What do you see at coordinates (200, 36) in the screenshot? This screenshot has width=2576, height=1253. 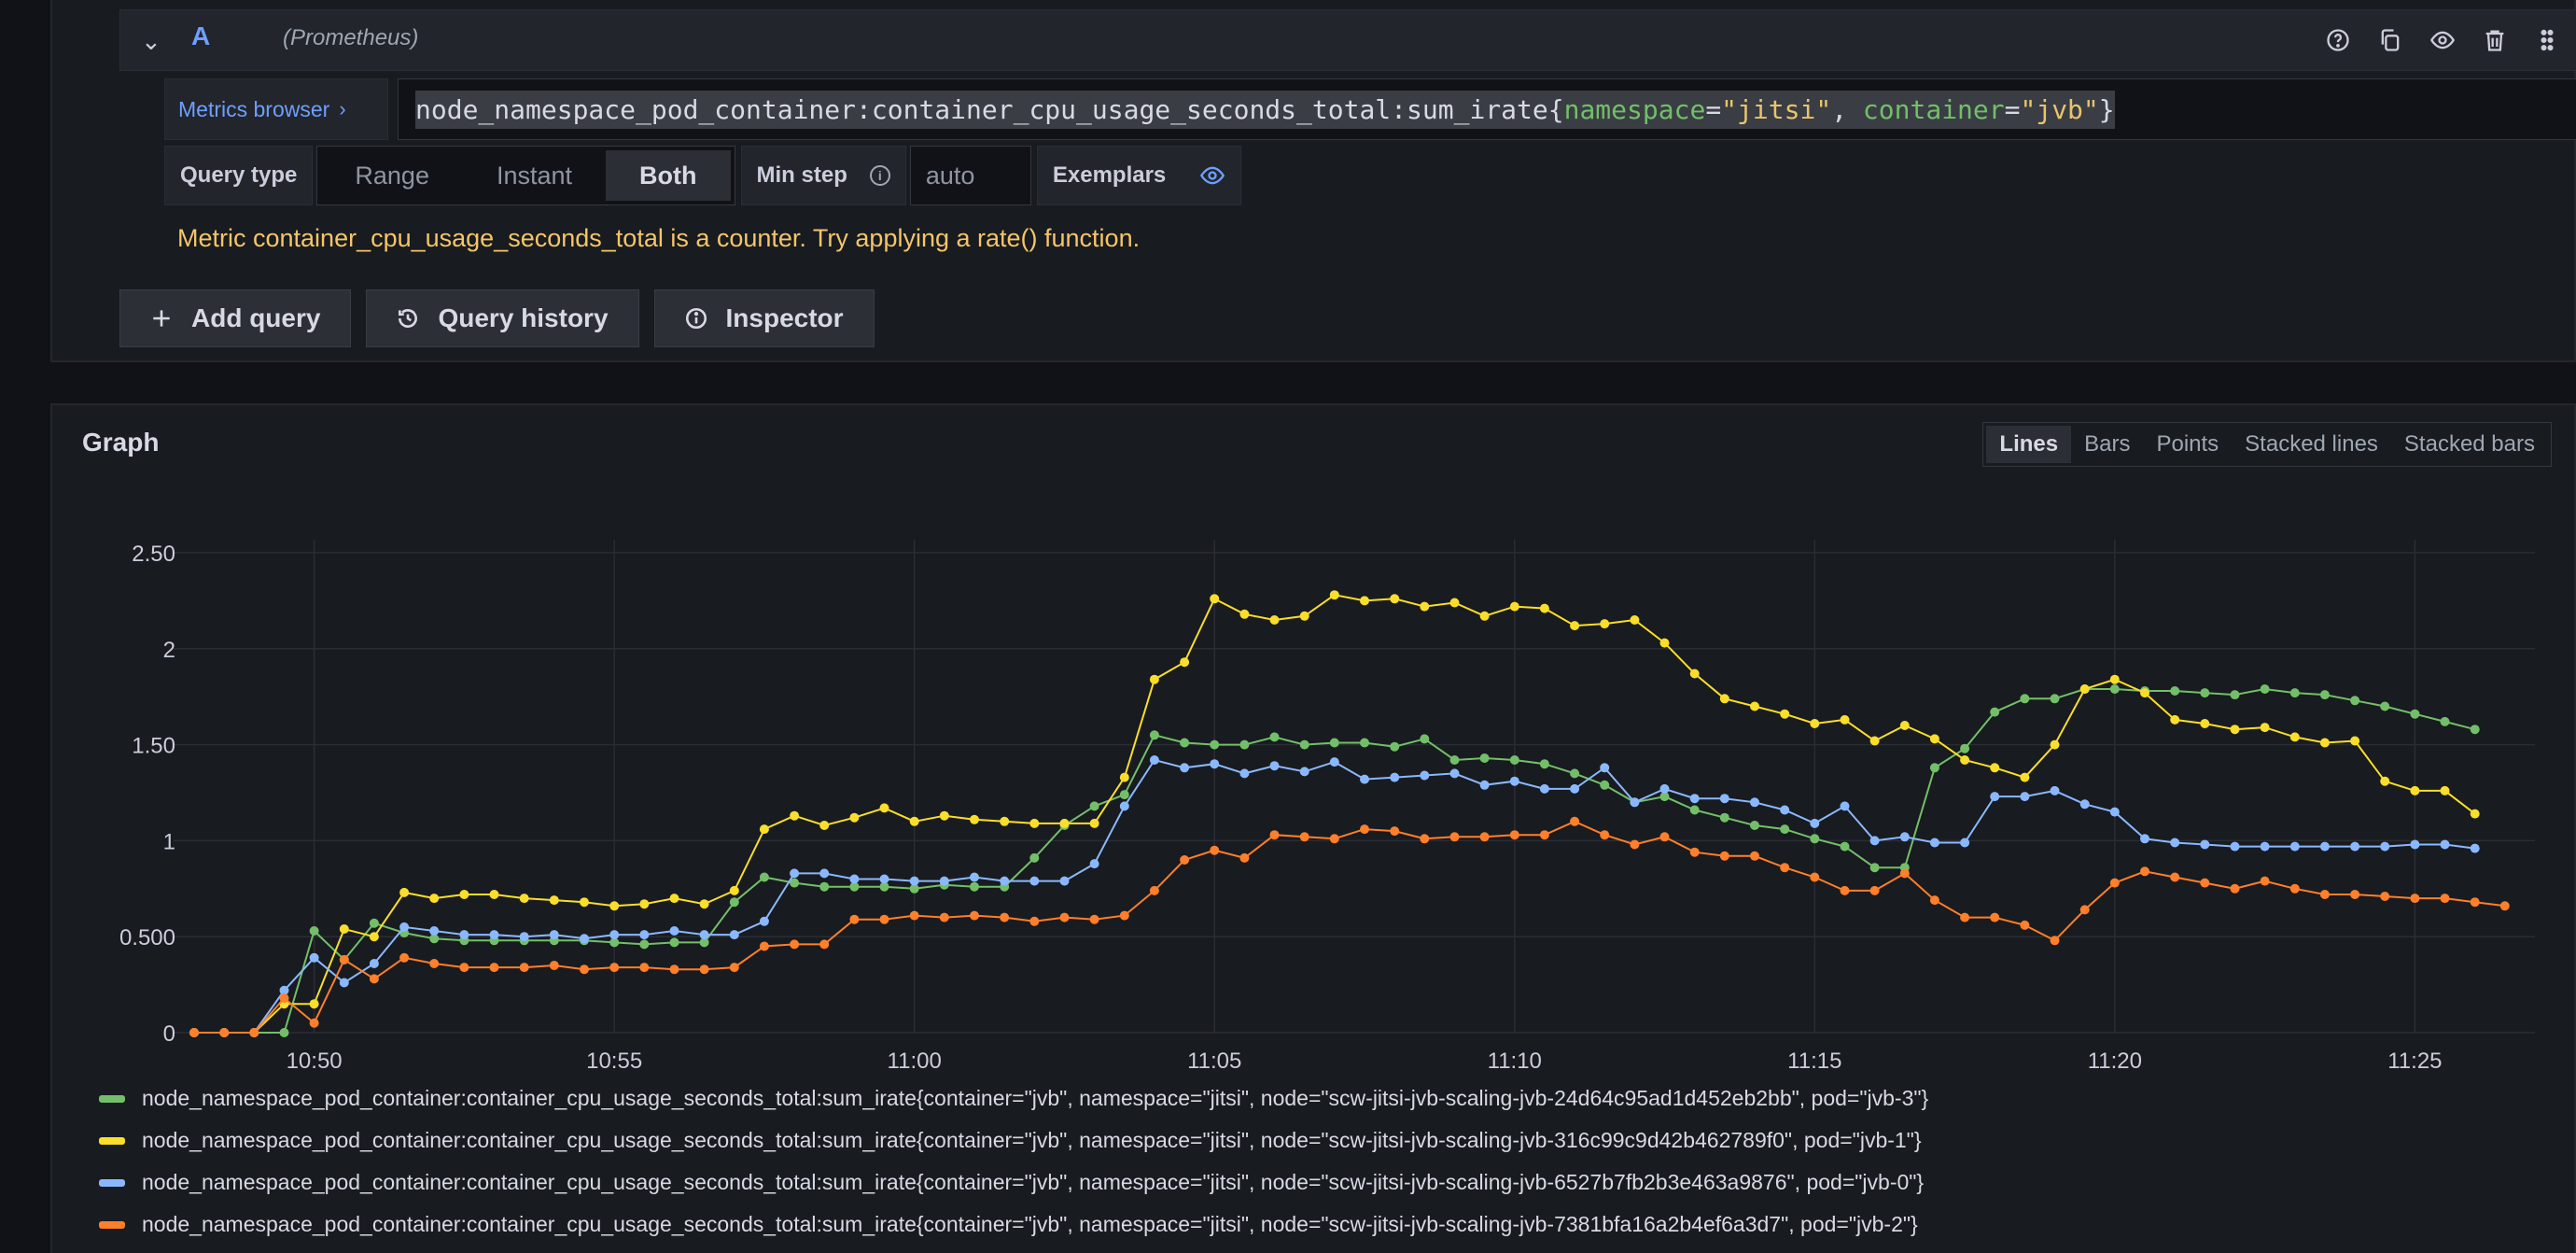 I see `query-letter: A` at bounding box center [200, 36].